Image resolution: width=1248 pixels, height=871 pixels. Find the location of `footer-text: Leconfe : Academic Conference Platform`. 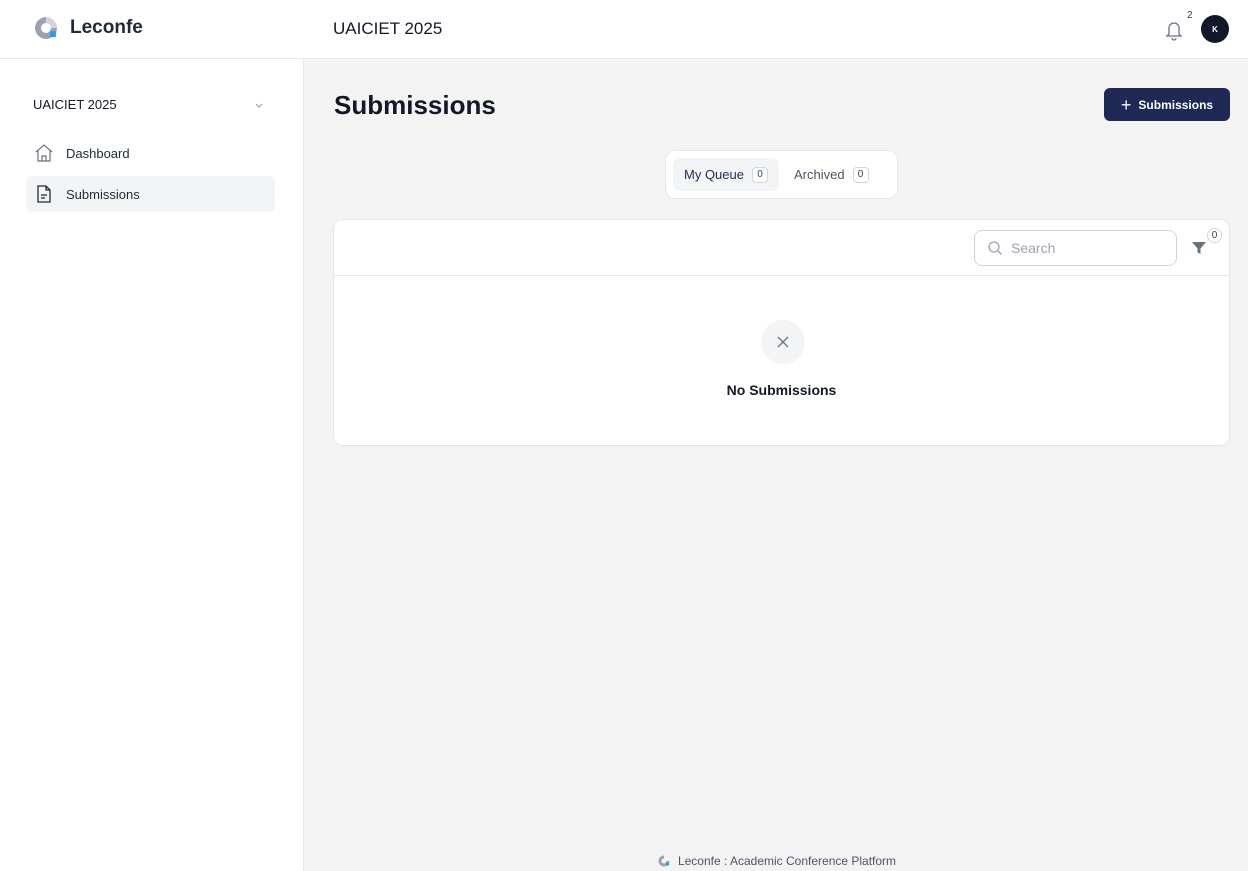

footer-text: Leconfe : Academic Conference Platform is located at coordinates (787, 861).